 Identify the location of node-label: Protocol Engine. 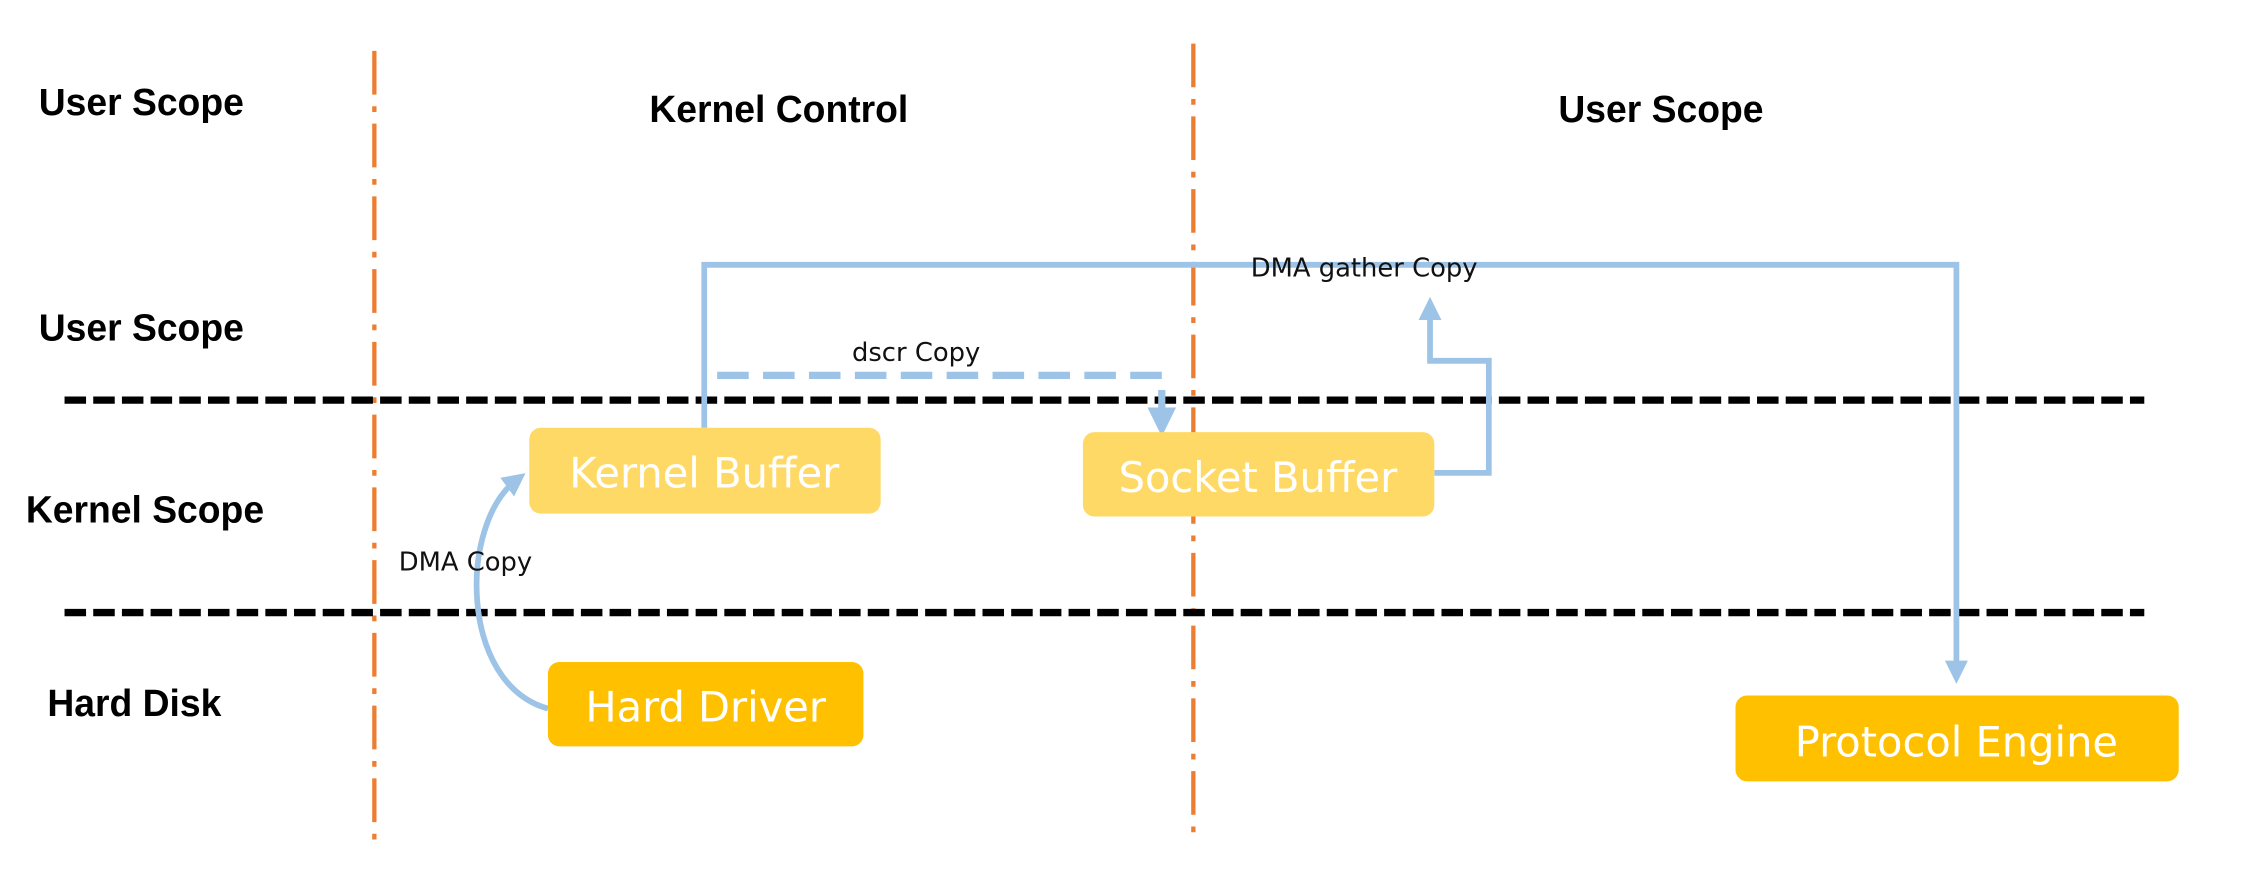
(1956, 741).